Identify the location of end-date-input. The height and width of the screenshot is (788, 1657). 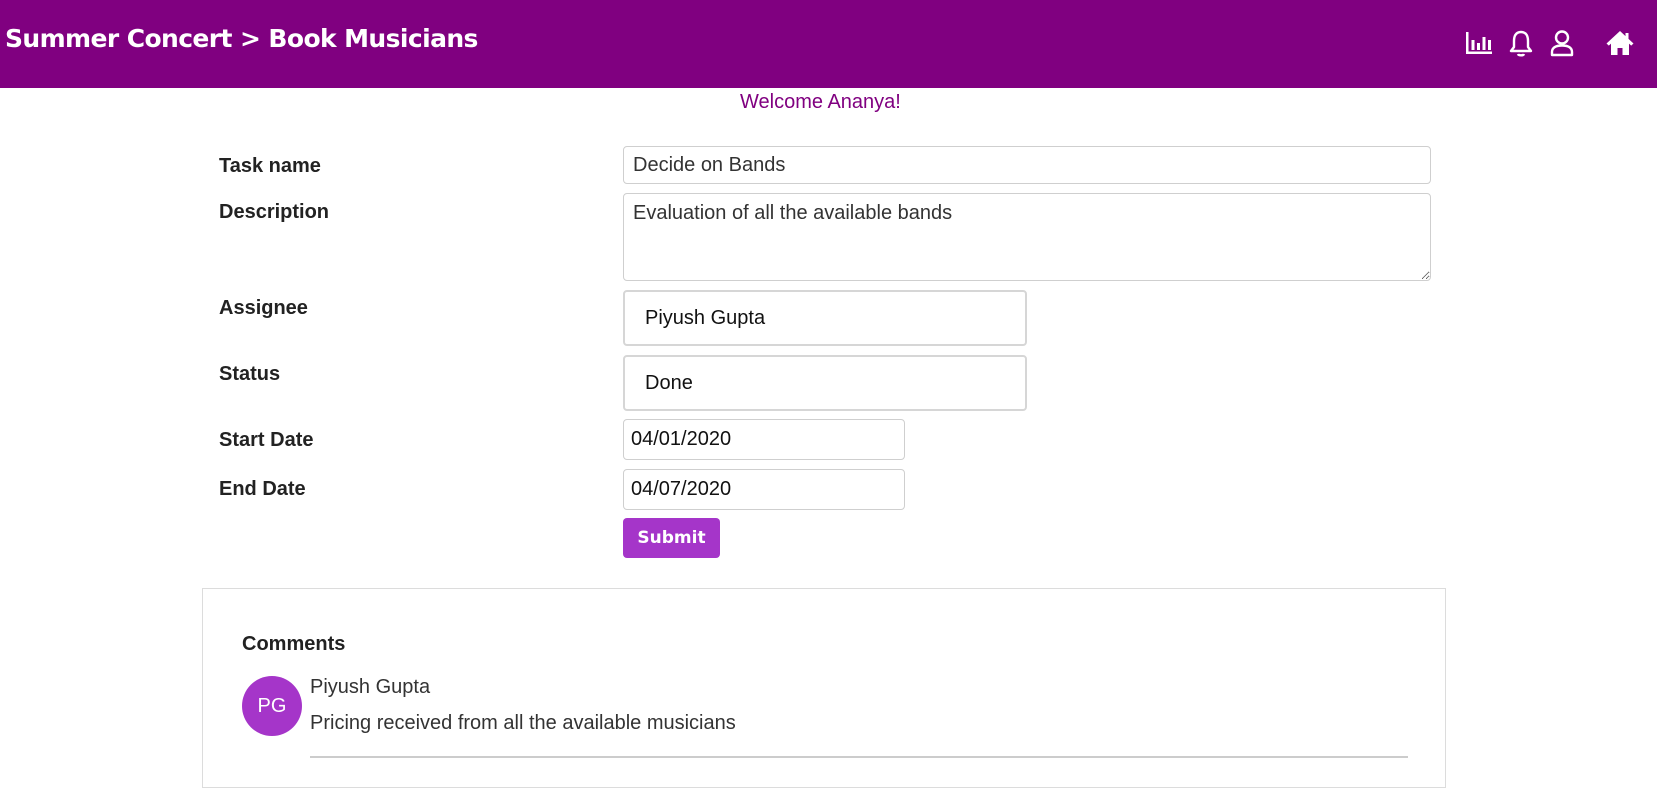
(764, 489).